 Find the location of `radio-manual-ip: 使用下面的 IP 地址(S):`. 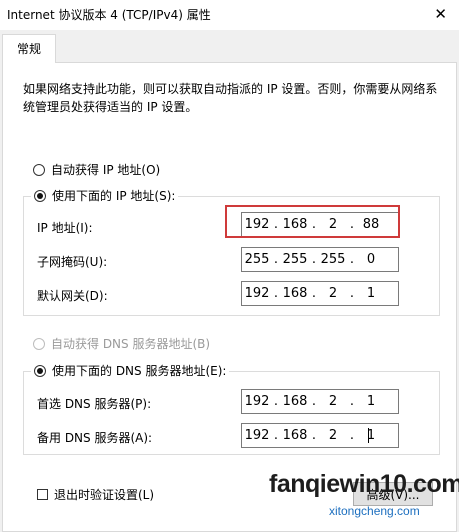

radio-manual-ip: 使用下面的 IP 地址(S): is located at coordinates (105, 195).